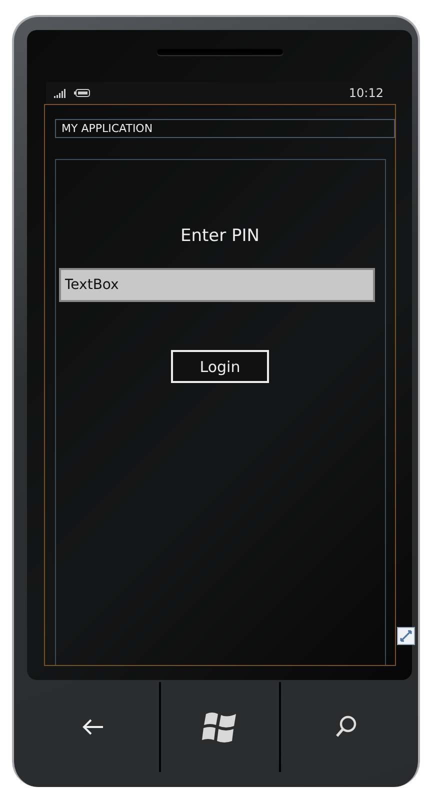 This screenshot has height=792, width=427. I want to click on windows-flag-icon, so click(220, 727).